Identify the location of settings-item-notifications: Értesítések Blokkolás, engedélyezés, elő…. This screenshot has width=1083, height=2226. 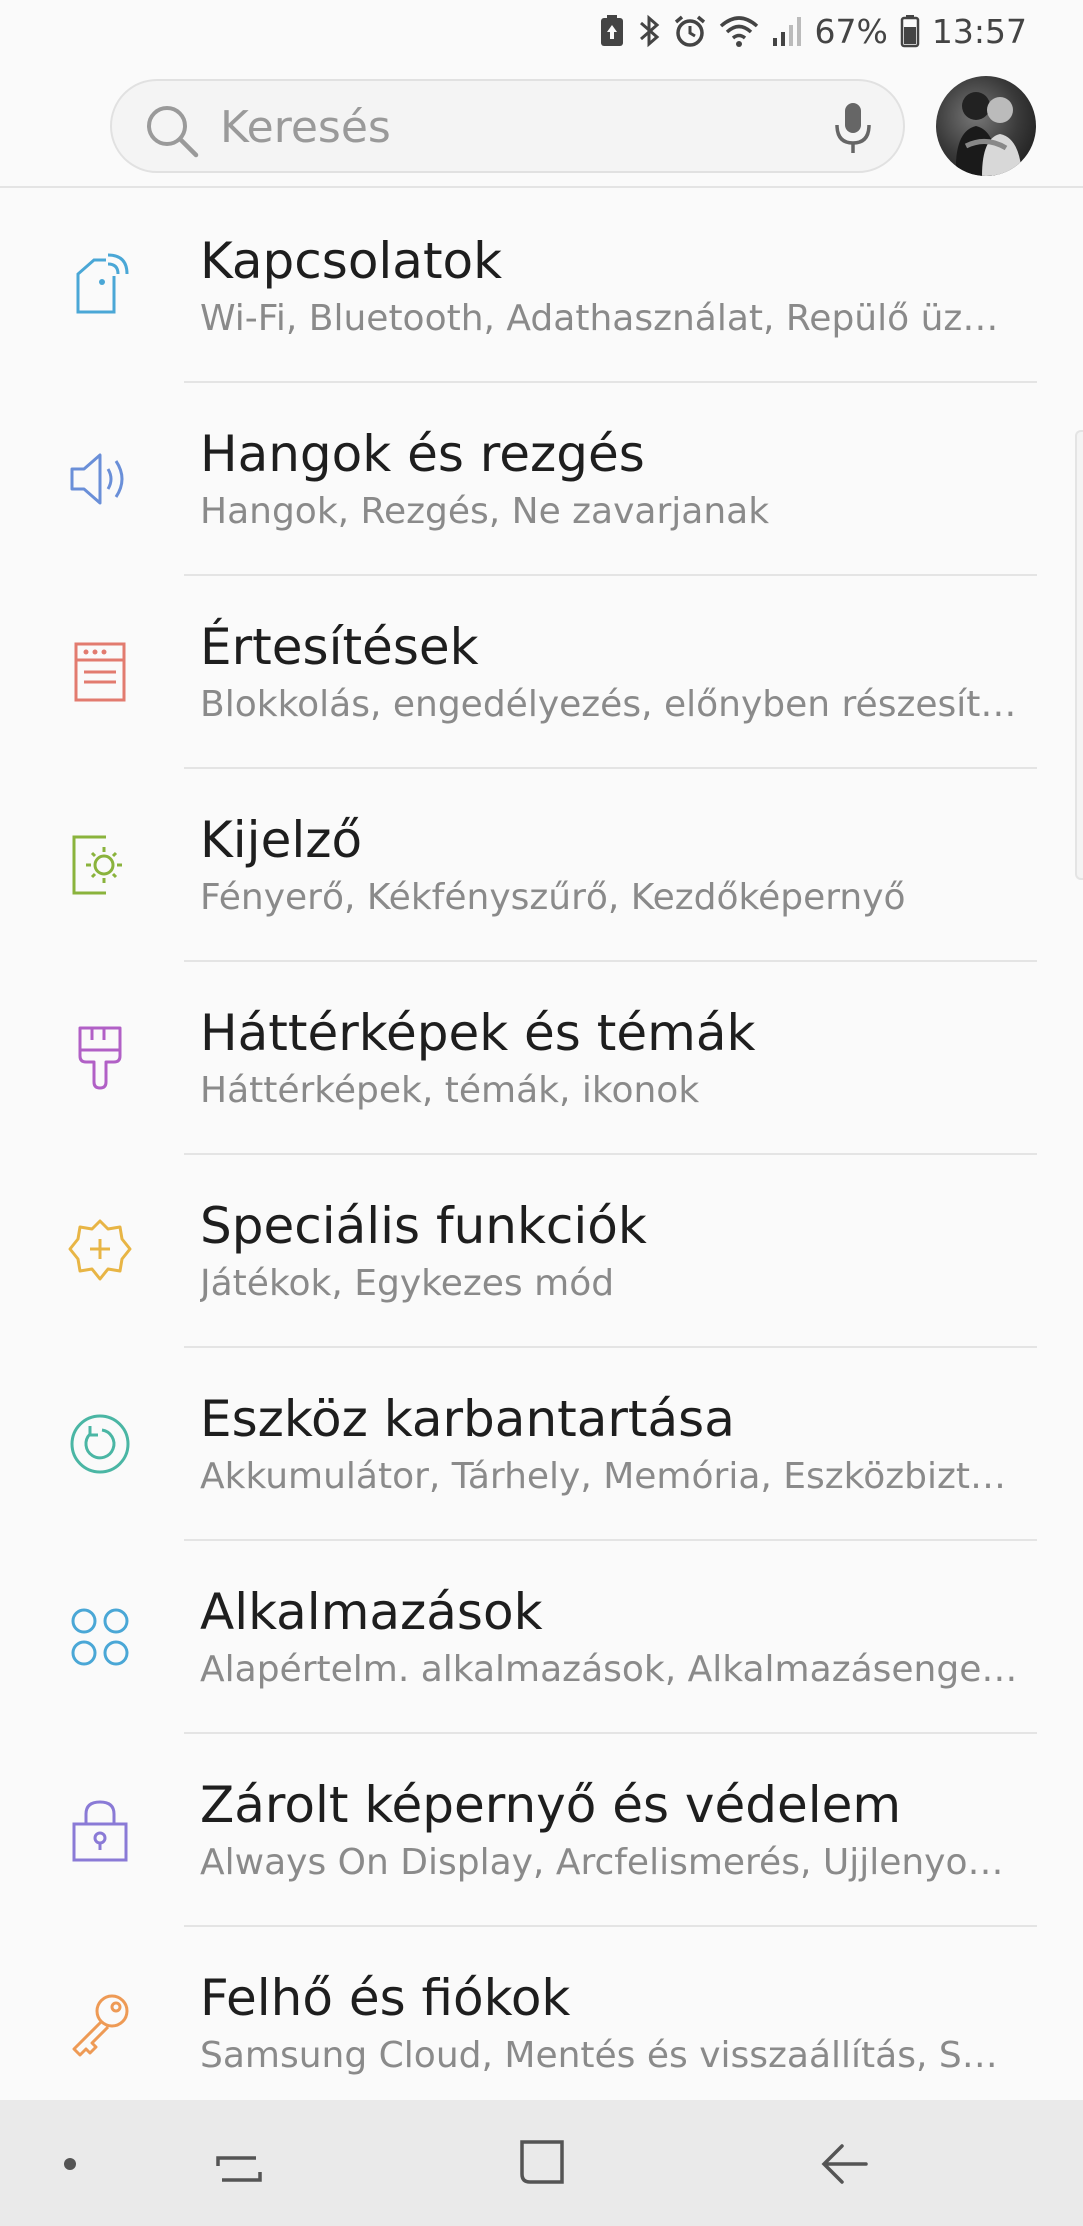
(541, 672).